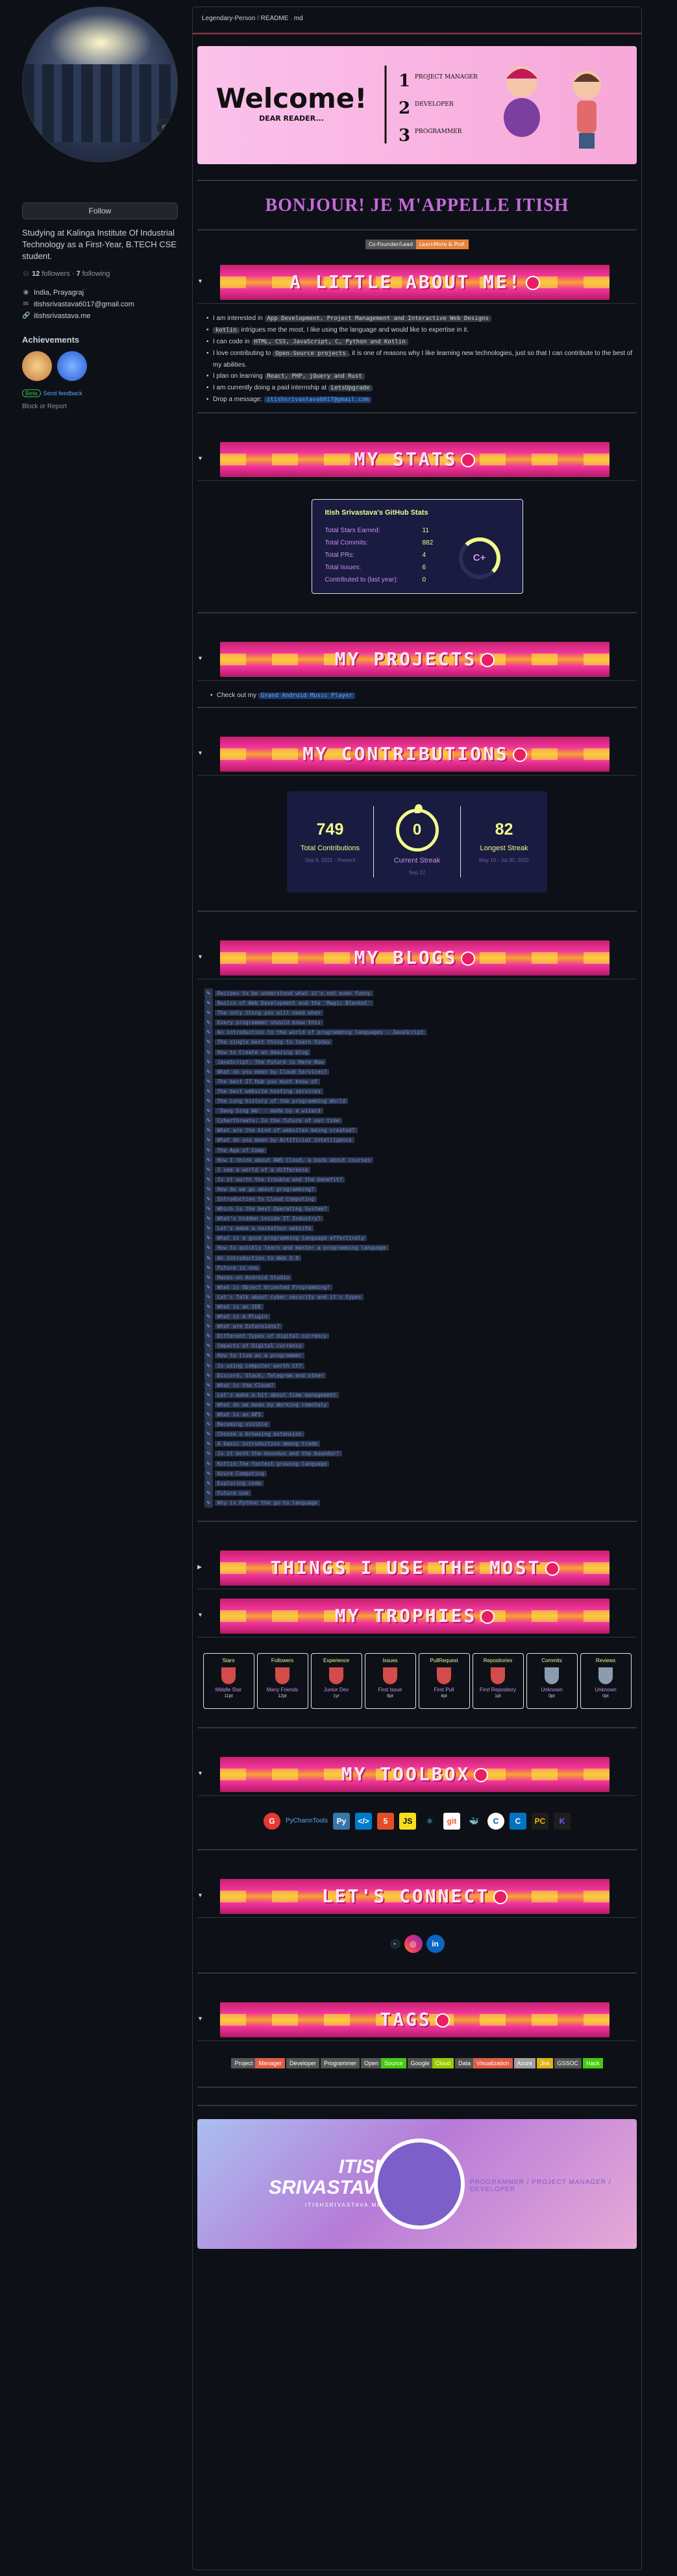  Describe the element at coordinates (78, 274) in the screenshot. I see `following-count: 7` at that location.